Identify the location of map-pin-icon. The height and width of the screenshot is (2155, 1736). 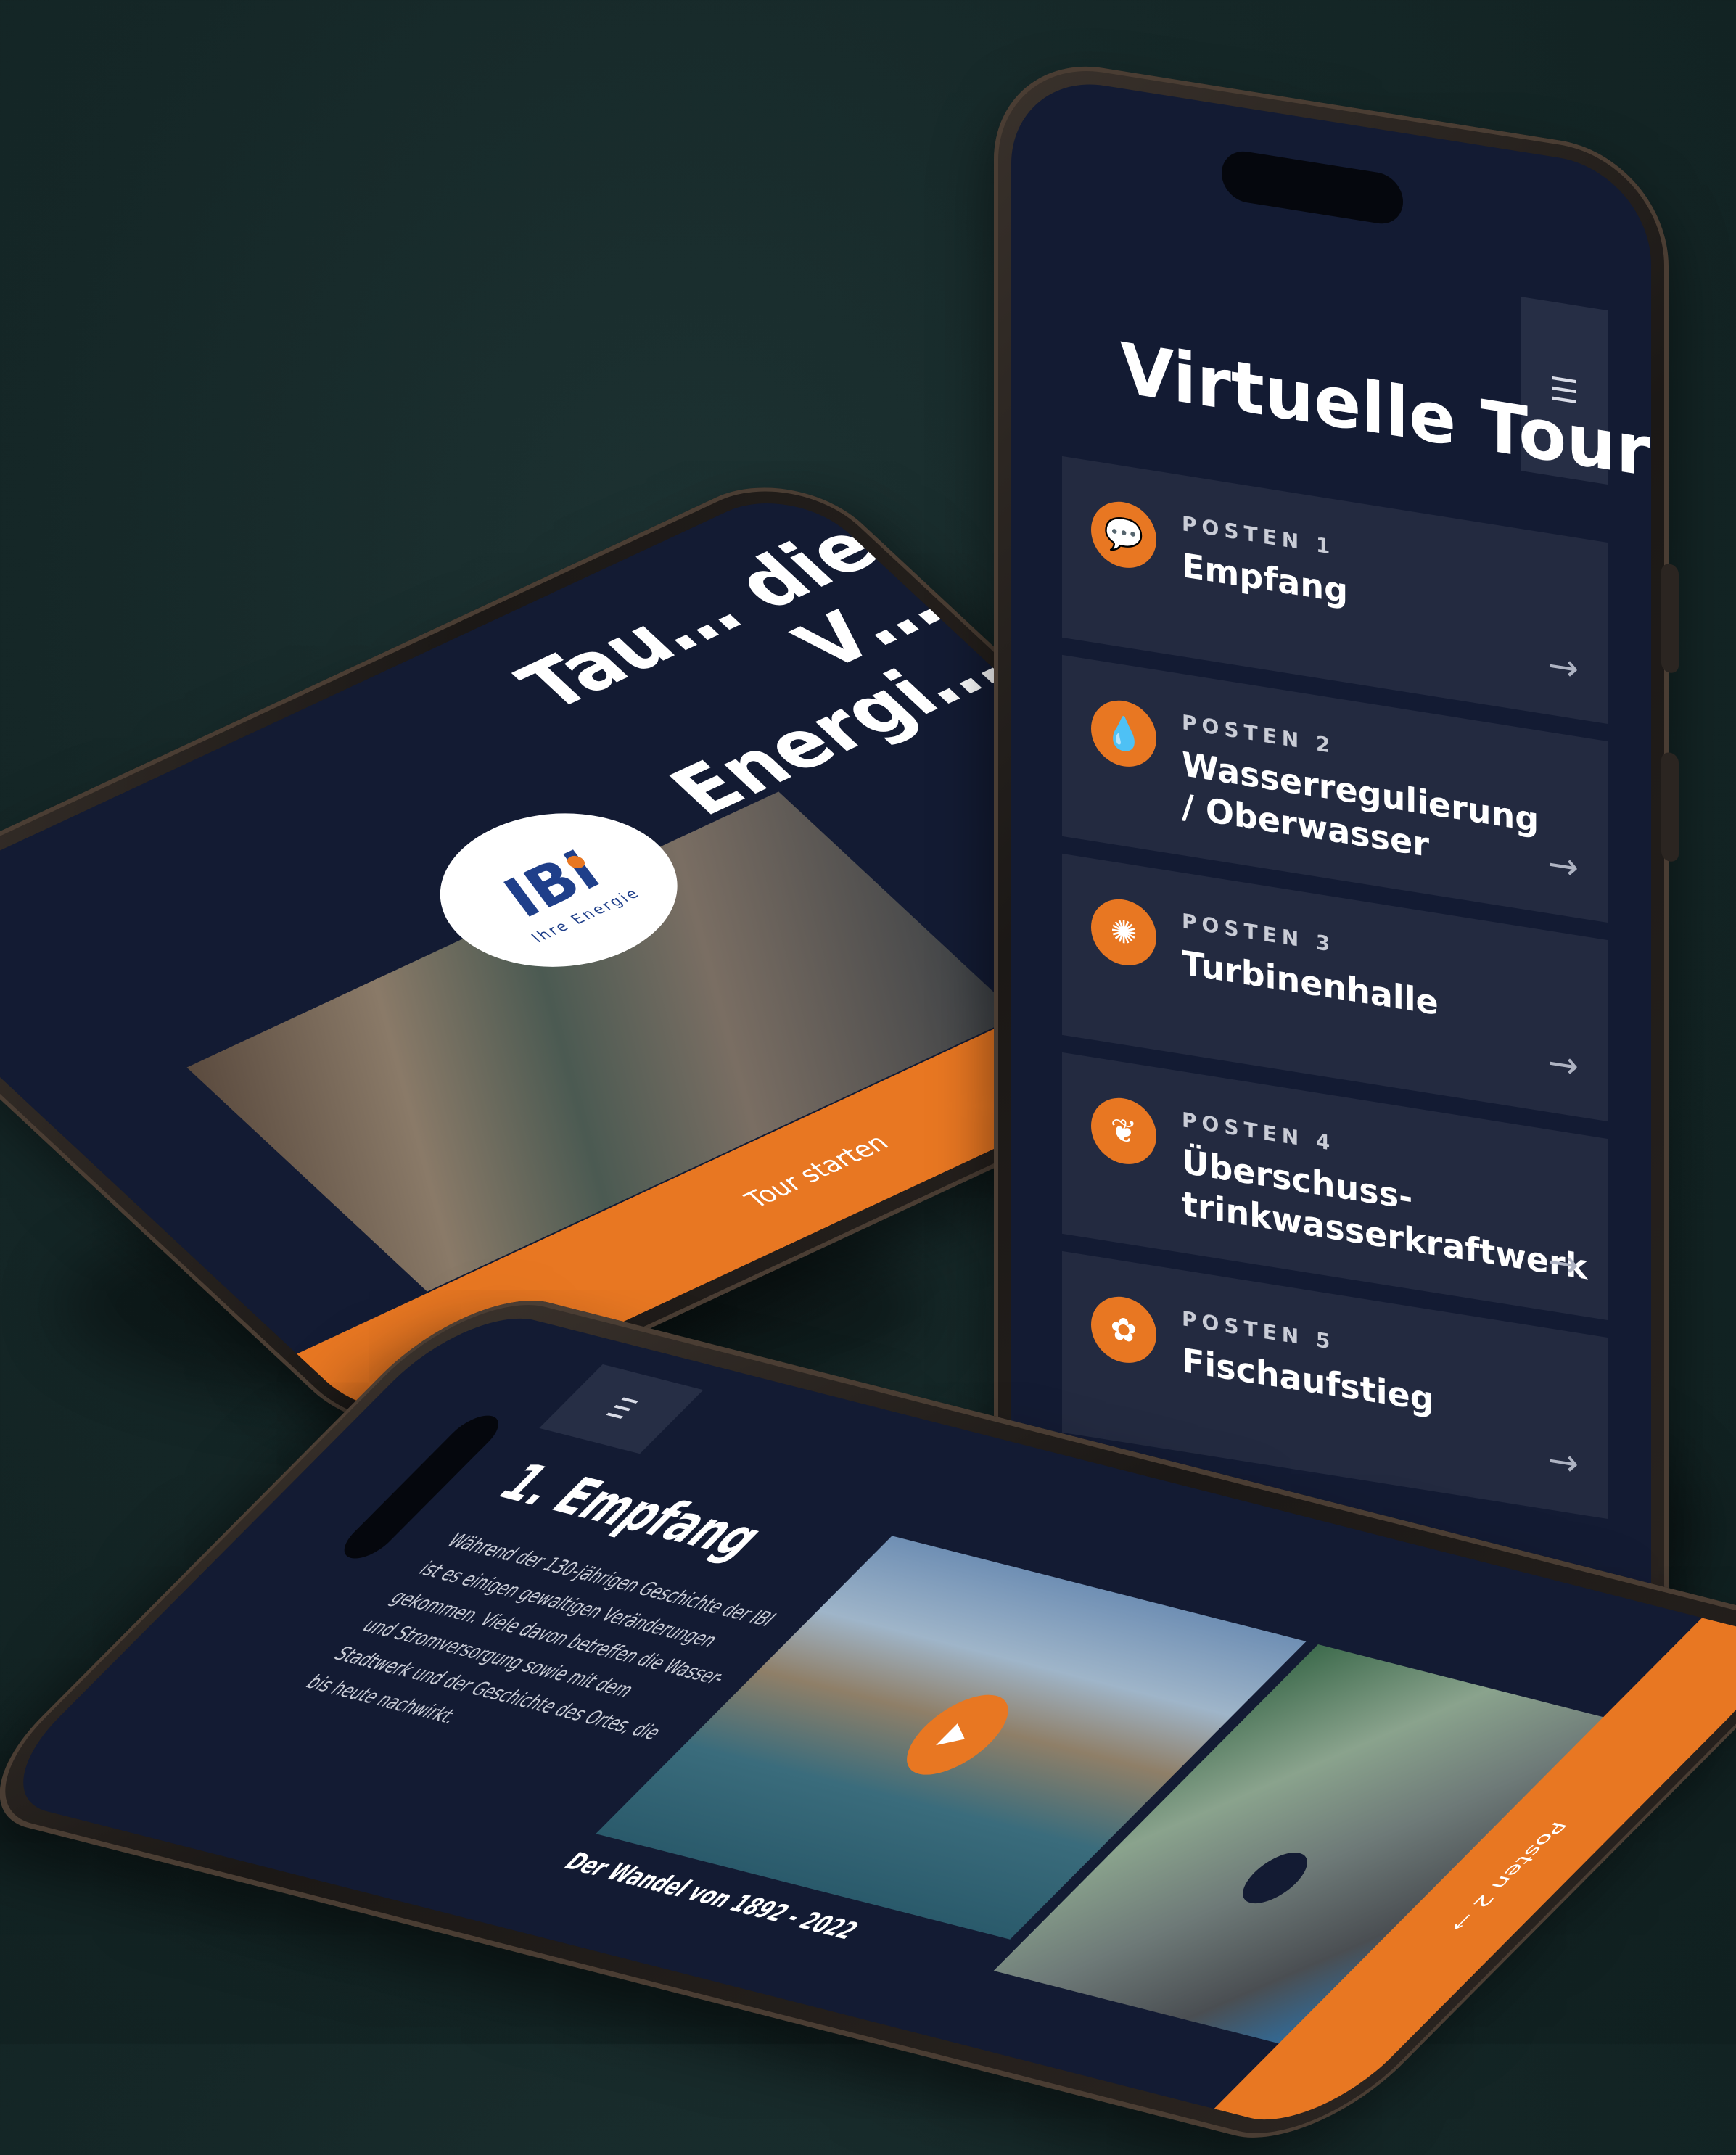
(1275, 1877).